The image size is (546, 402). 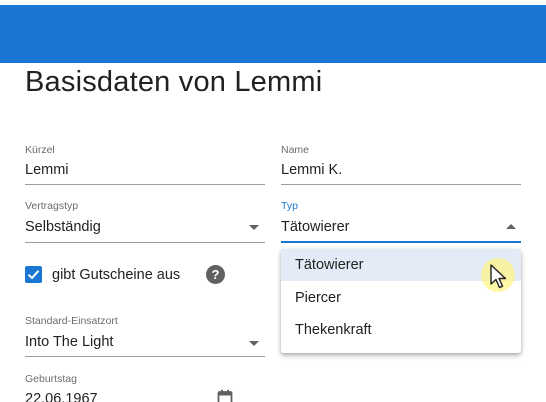 What do you see at coordinates (311, 170) in the screenshot?
I see `name-input: Lemmi K.` at bounding box center [311, 170].